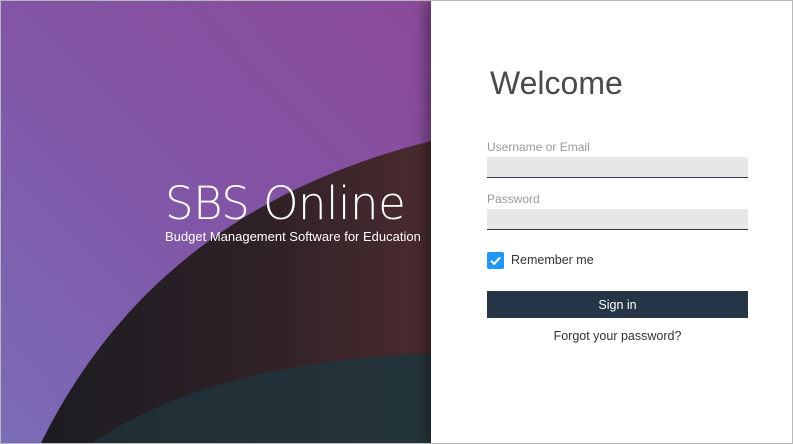 The height and width of the screenshot is (444, 793). I want to click on forgot-password-link: Forgot your password?, so click(617, 336).